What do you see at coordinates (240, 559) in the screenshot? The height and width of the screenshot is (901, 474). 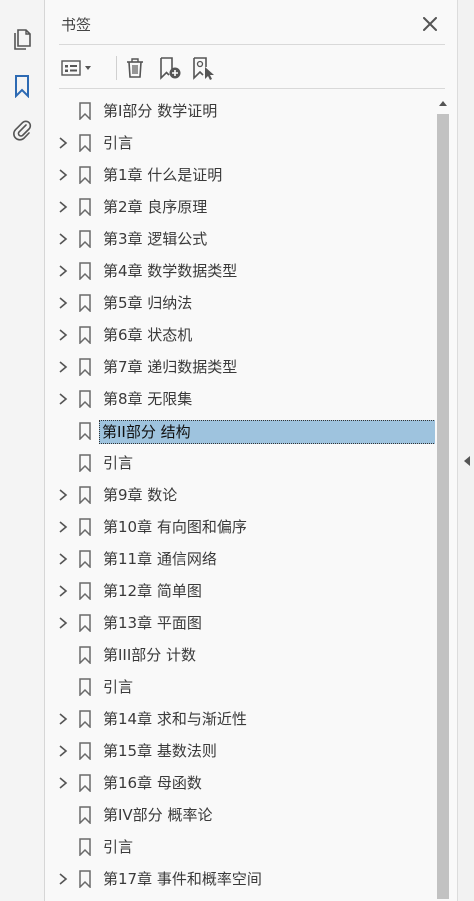 I see `bookmark-item: 第11章 通信网络` at bounding box center [240, 559].